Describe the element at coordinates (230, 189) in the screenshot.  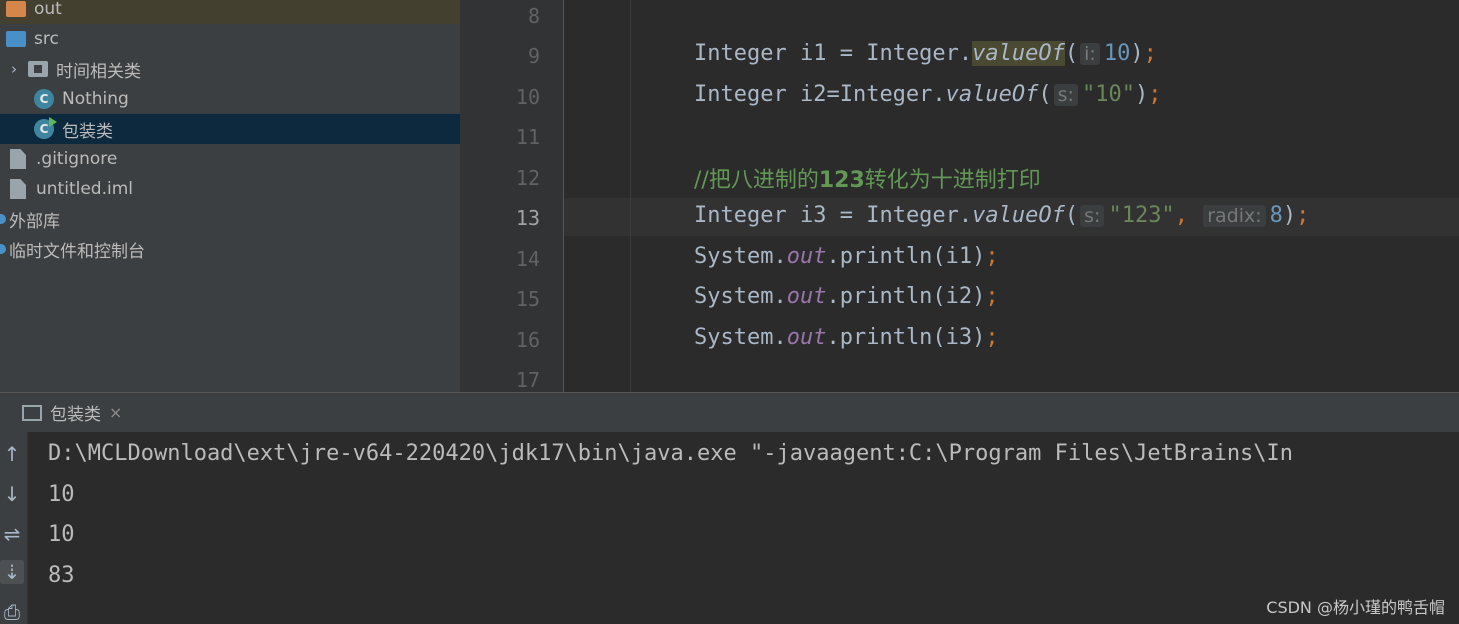
I see `tree-item-untitled-iml: untitled.iml` at that location.